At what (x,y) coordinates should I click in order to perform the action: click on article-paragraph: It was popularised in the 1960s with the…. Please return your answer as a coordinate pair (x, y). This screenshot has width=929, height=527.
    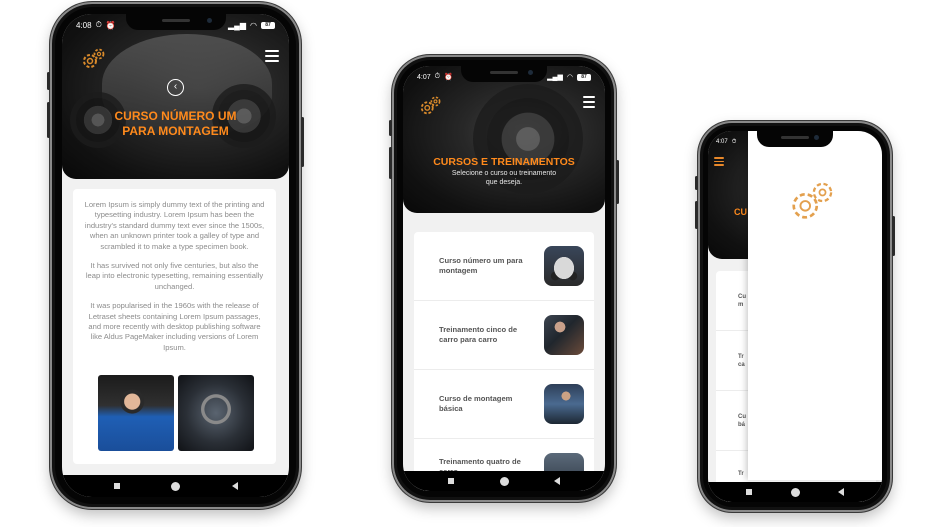
    Looking at the image, I should click on (174, 326).